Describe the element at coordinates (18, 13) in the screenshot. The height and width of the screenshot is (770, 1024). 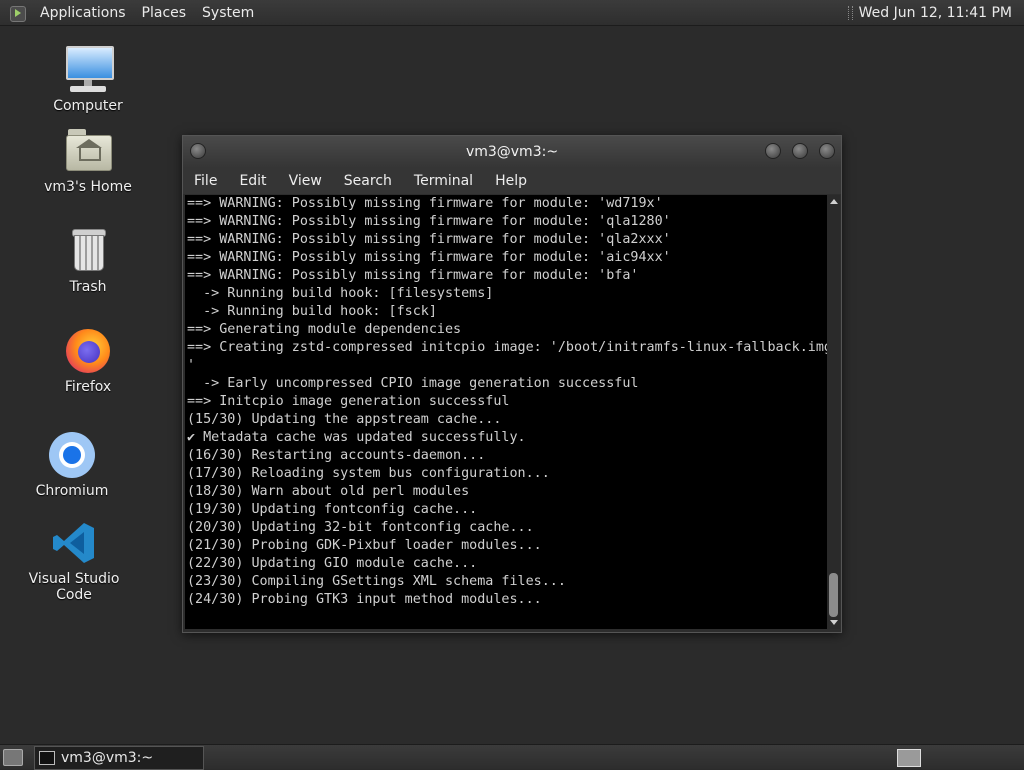
I see `applications-logo-icon` at that location.